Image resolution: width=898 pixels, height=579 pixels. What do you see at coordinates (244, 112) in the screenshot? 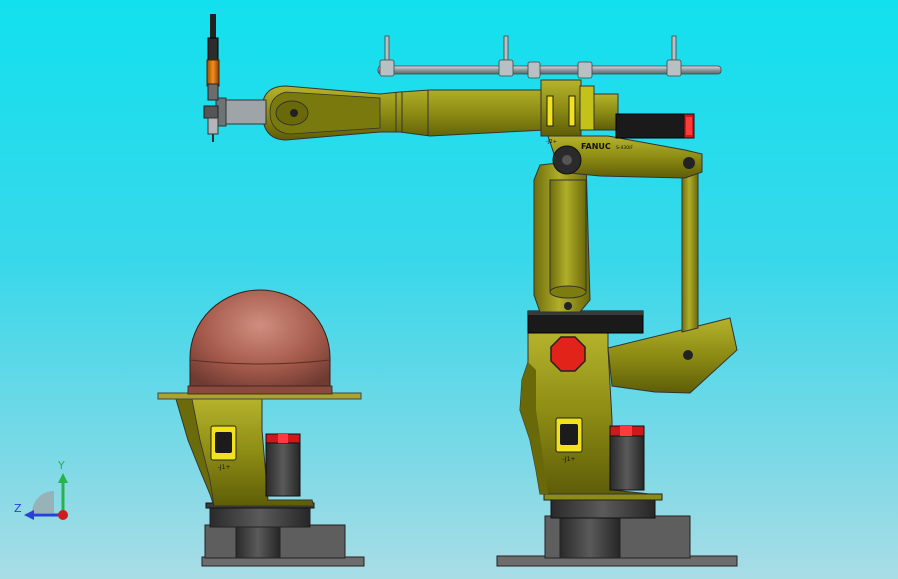
I see `robot-wrist-flange` at bounding box center [244, 112].